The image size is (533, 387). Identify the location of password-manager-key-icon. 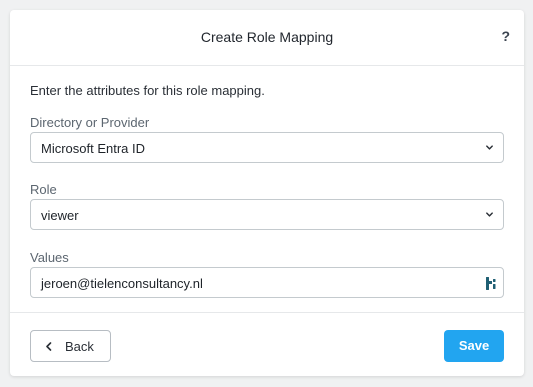
(491, 283).